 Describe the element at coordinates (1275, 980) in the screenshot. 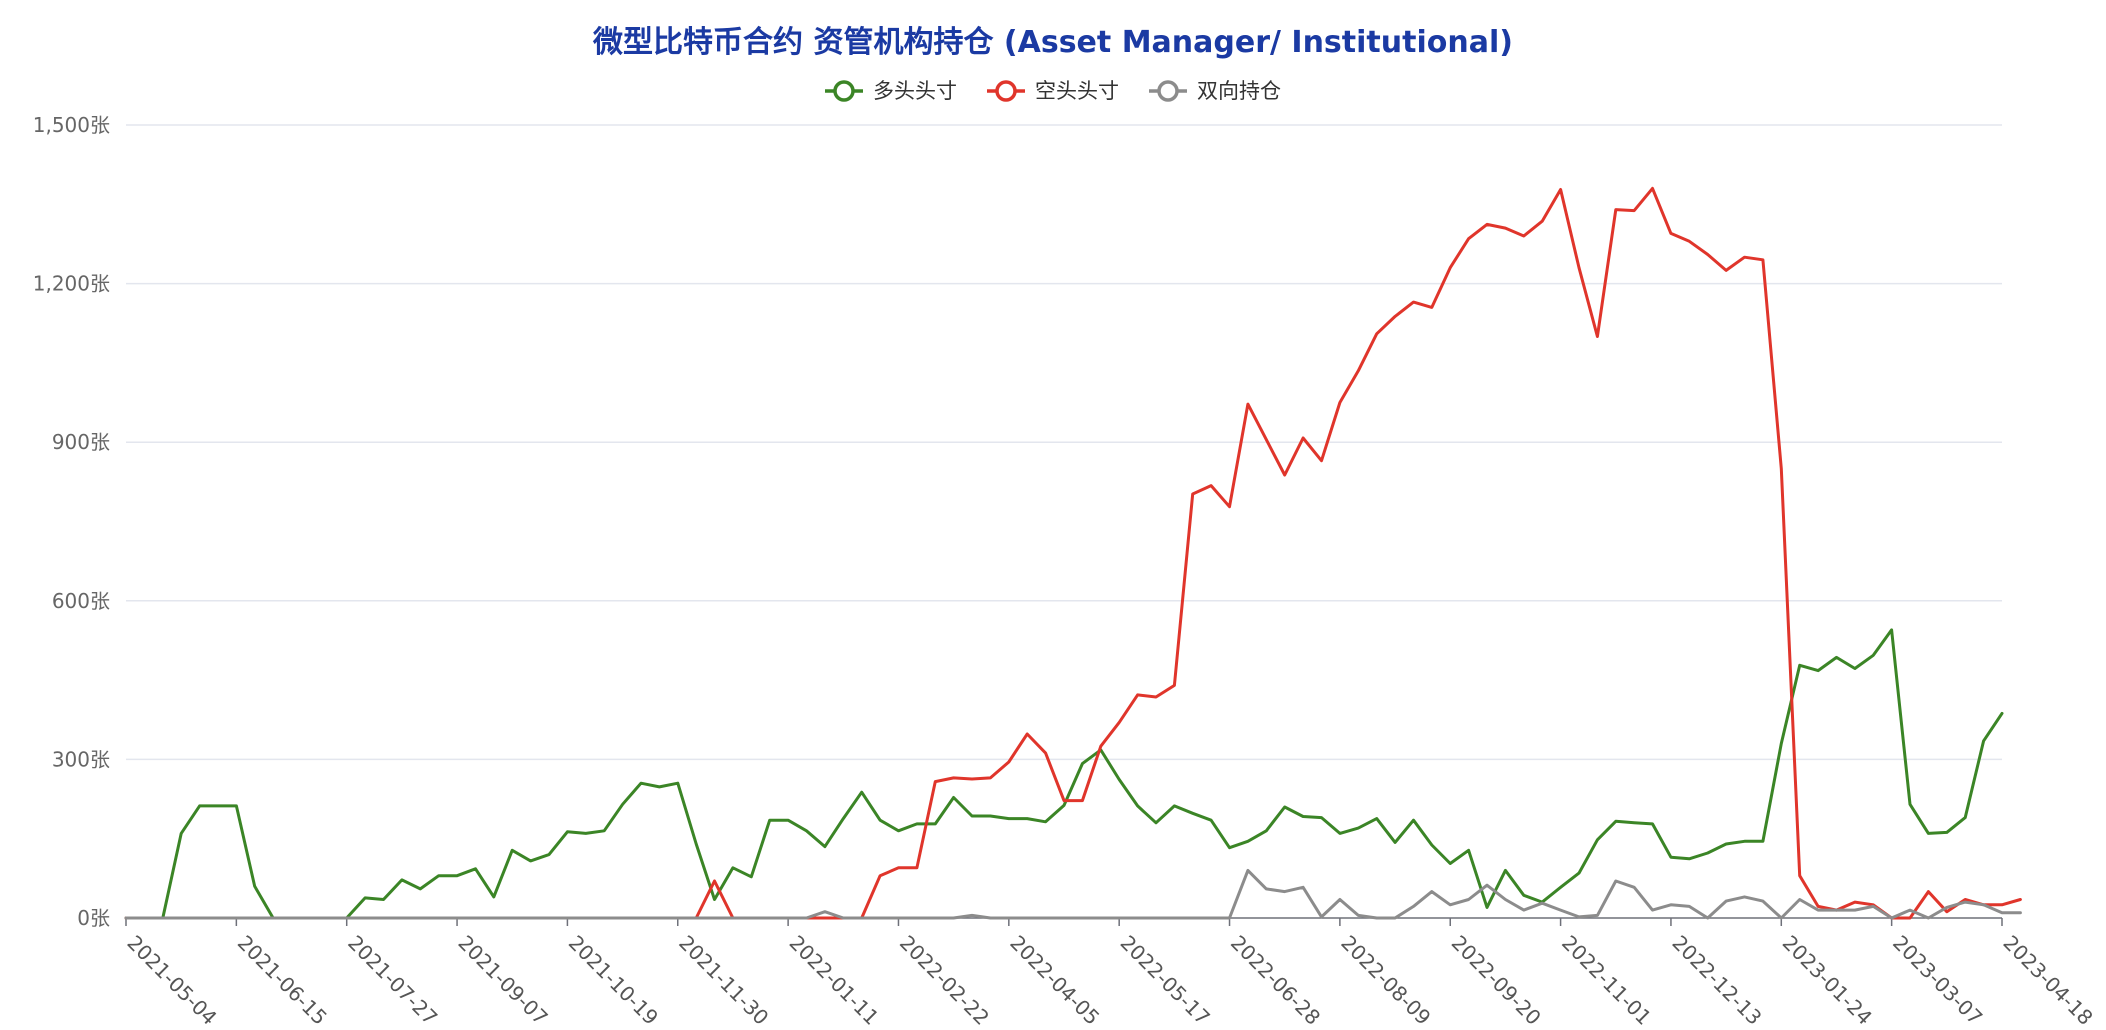

I see `x-tick-label: 2022-06-28` at that location.